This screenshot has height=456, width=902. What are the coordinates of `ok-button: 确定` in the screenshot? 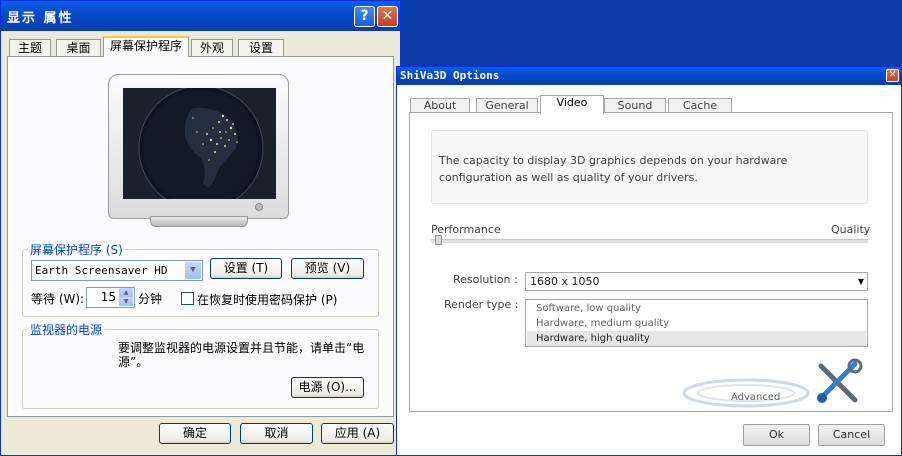 It's located at (195, 433).